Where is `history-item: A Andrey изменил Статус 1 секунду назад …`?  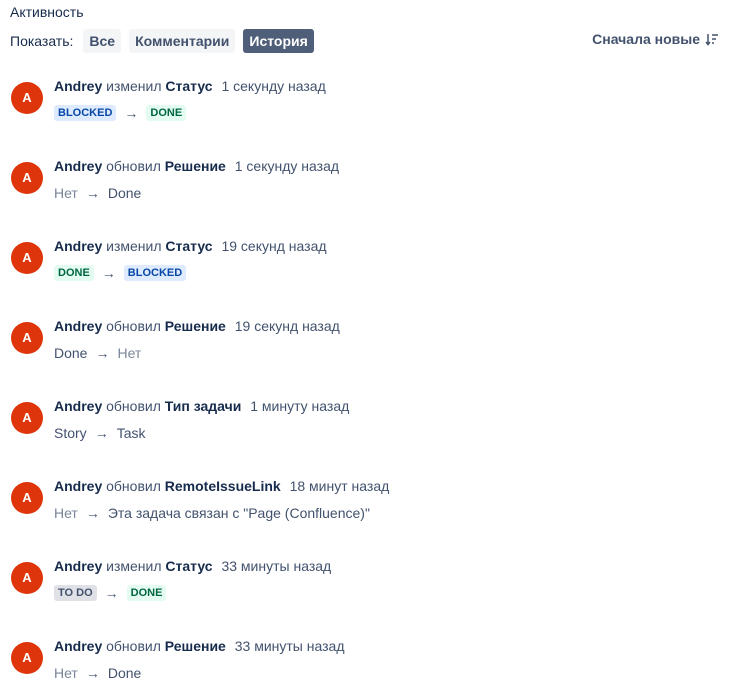 history-item: A Andrey изменил Статус 1 секунду назад … is located at coordinates (361, 108).